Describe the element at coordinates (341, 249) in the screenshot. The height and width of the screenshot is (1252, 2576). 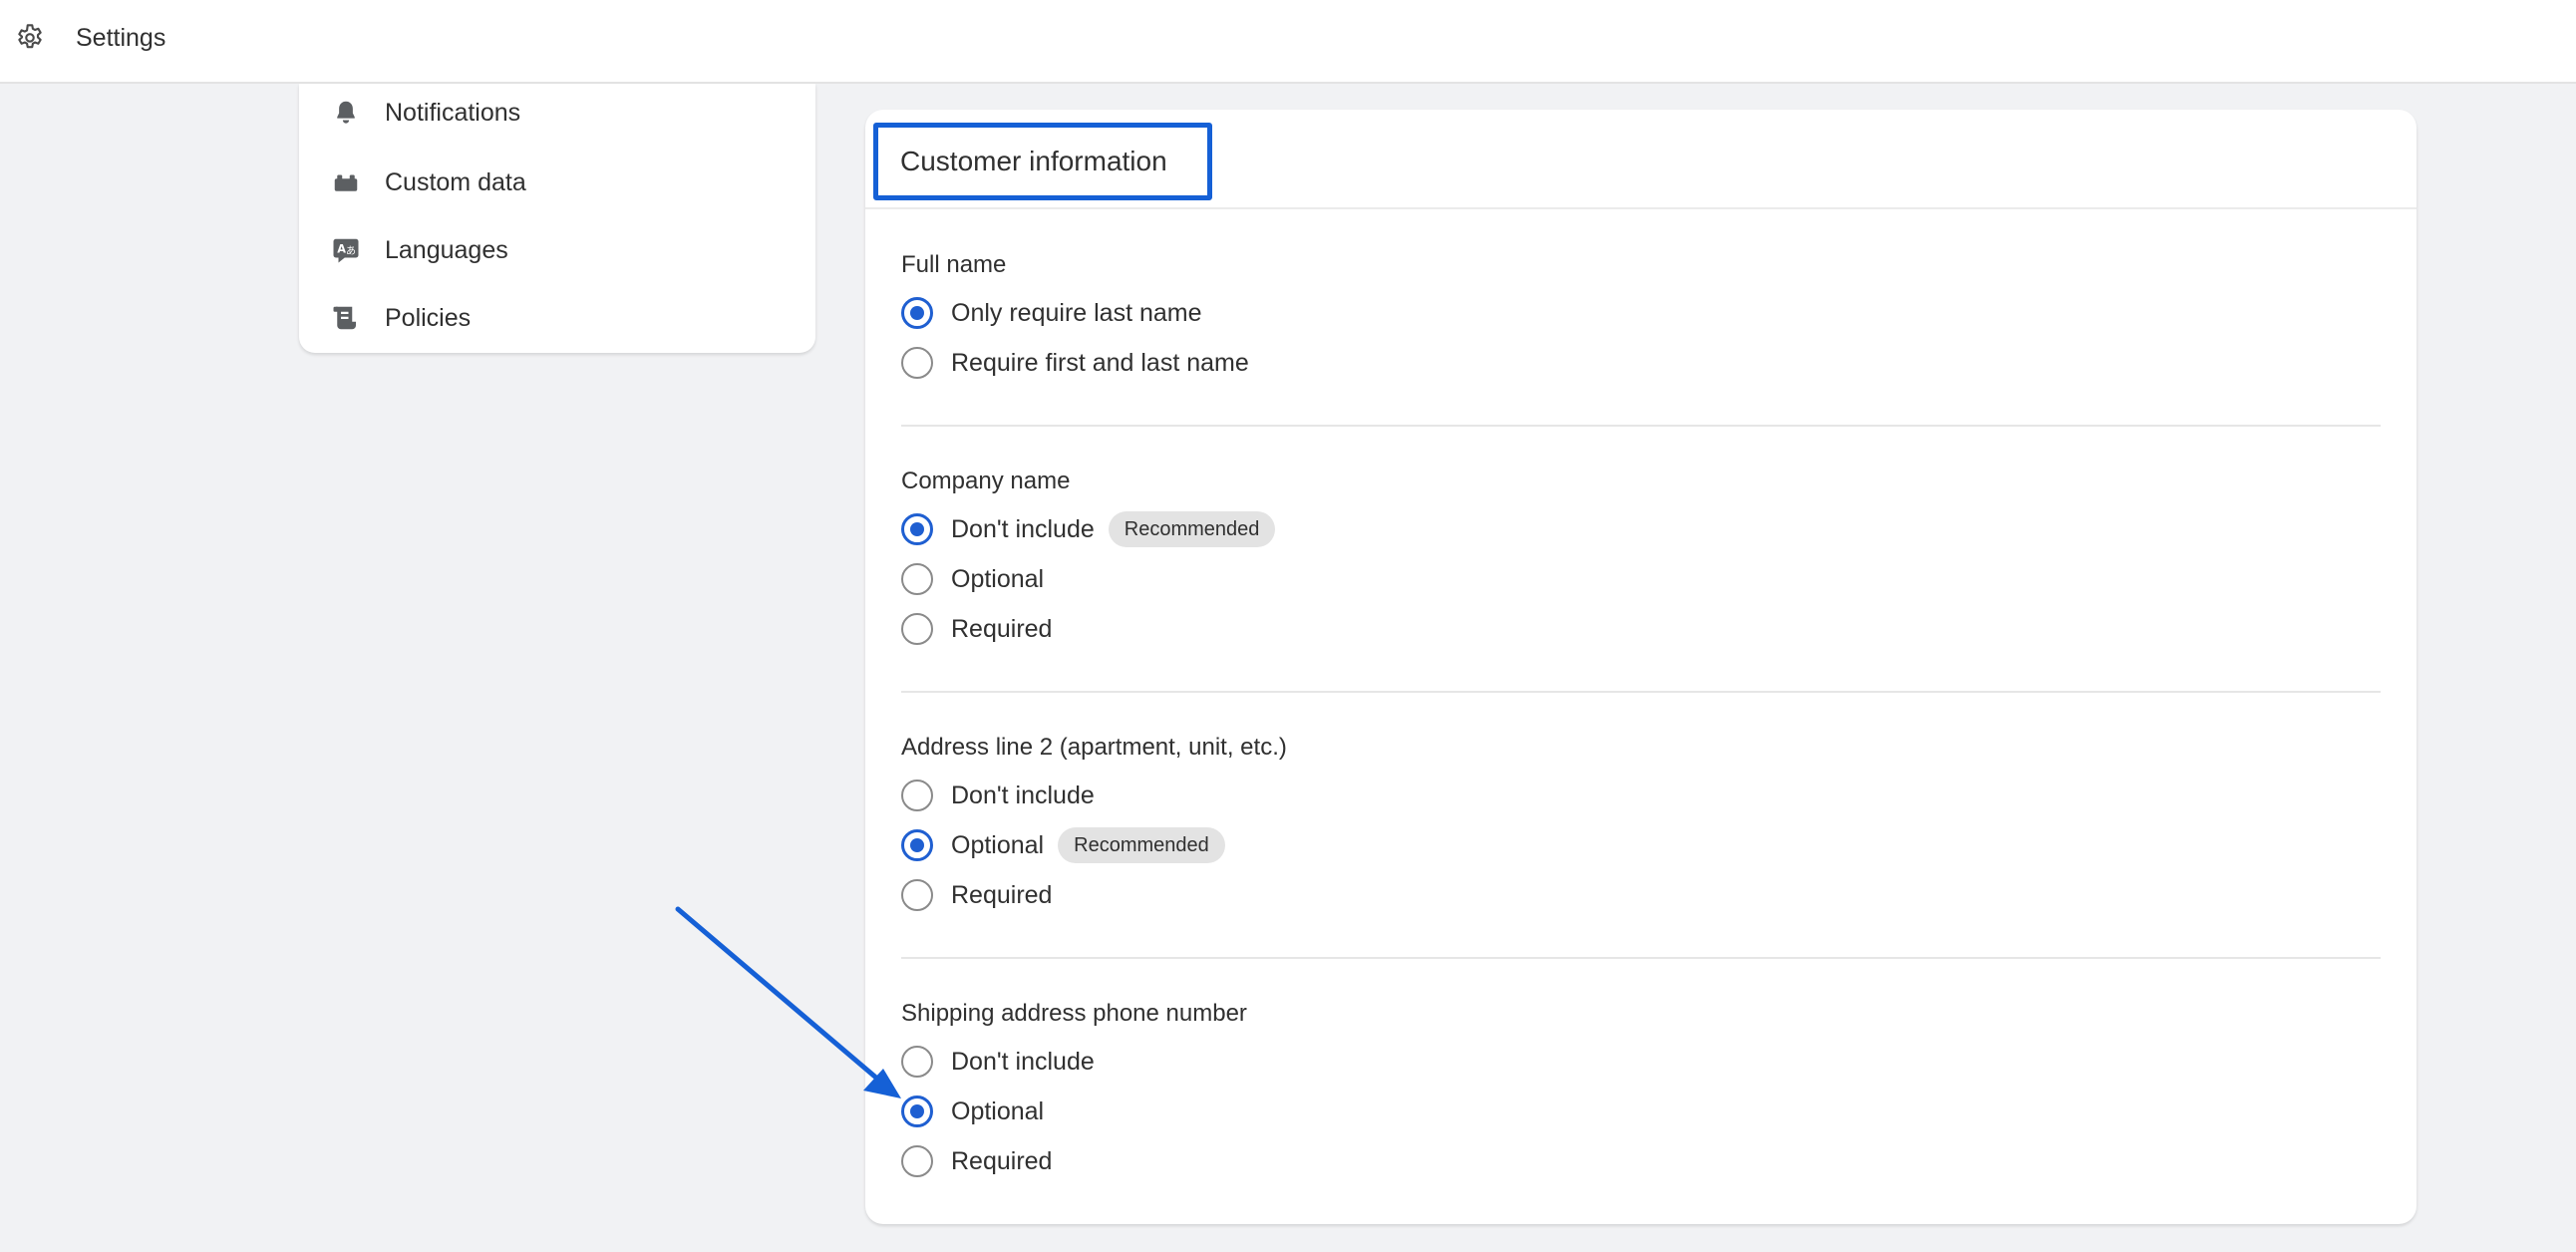
I see `svg-text: A` at that location.